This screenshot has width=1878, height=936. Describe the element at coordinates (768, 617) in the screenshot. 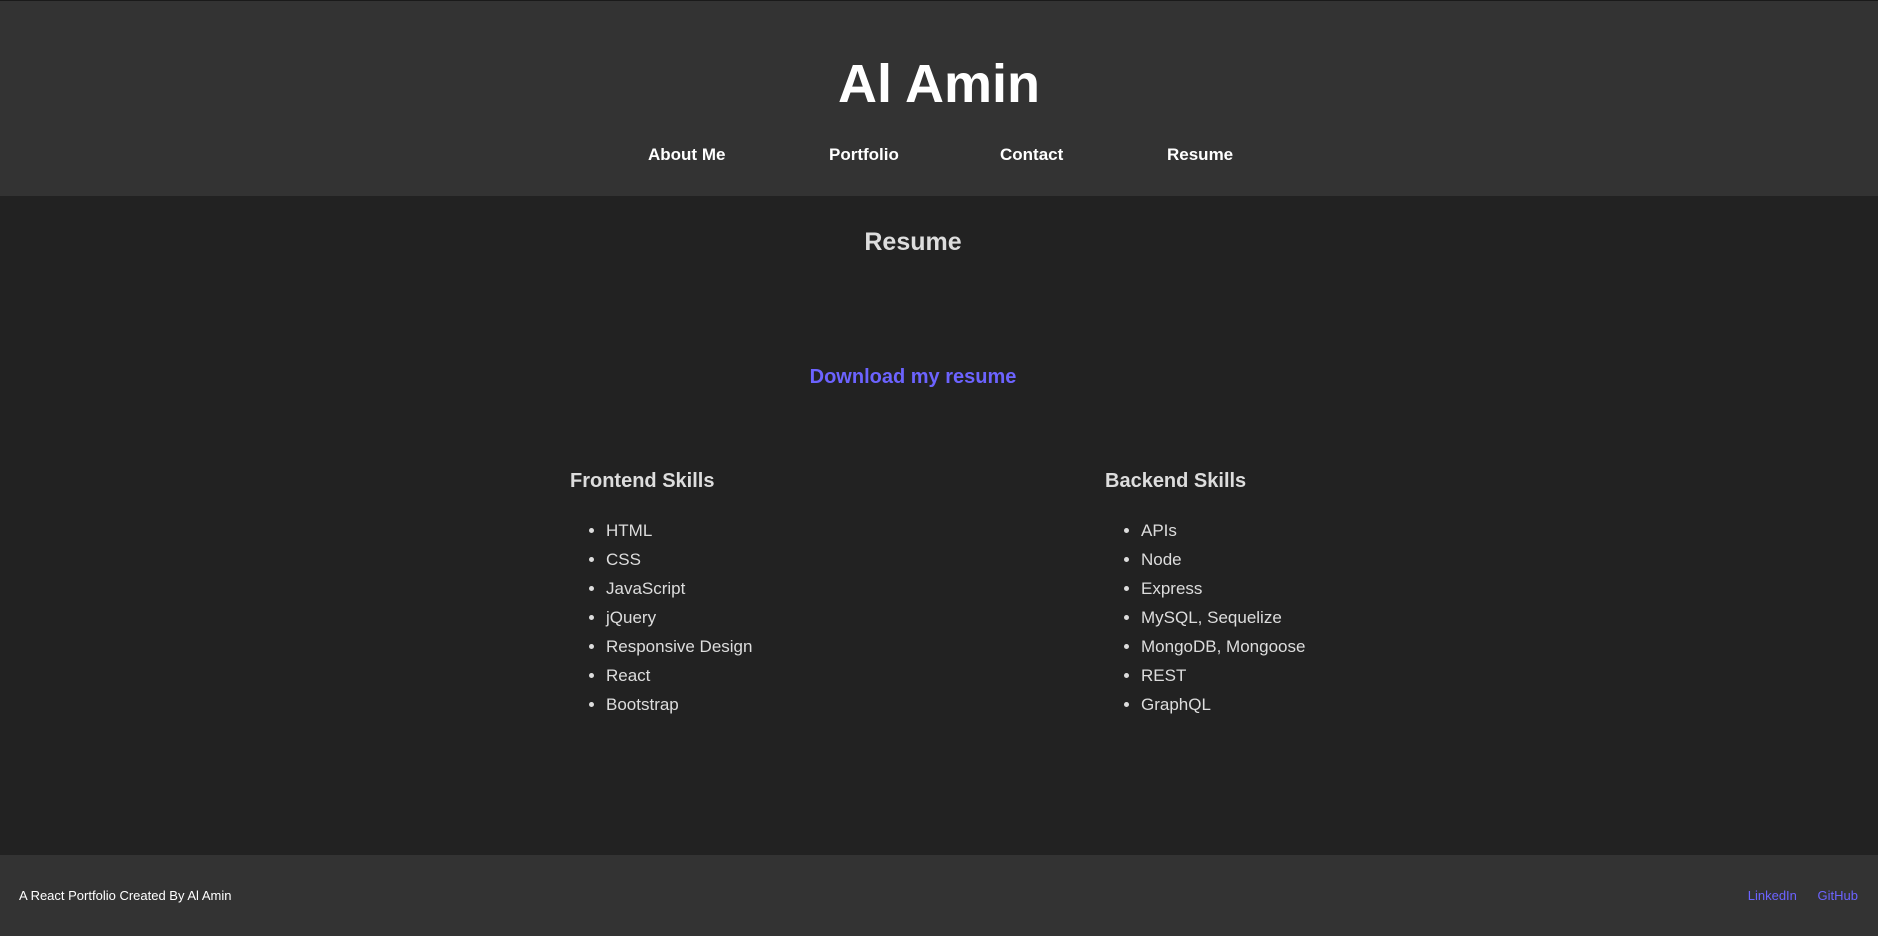

I see `list-item: jQuery` at that location.